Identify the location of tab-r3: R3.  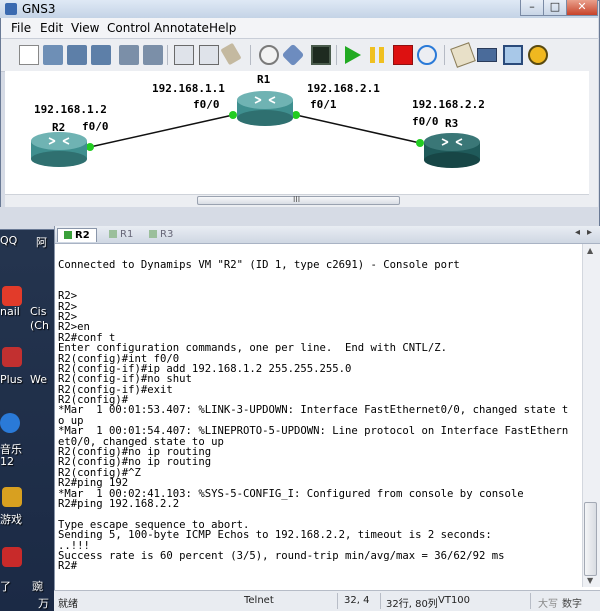
(161, 235).